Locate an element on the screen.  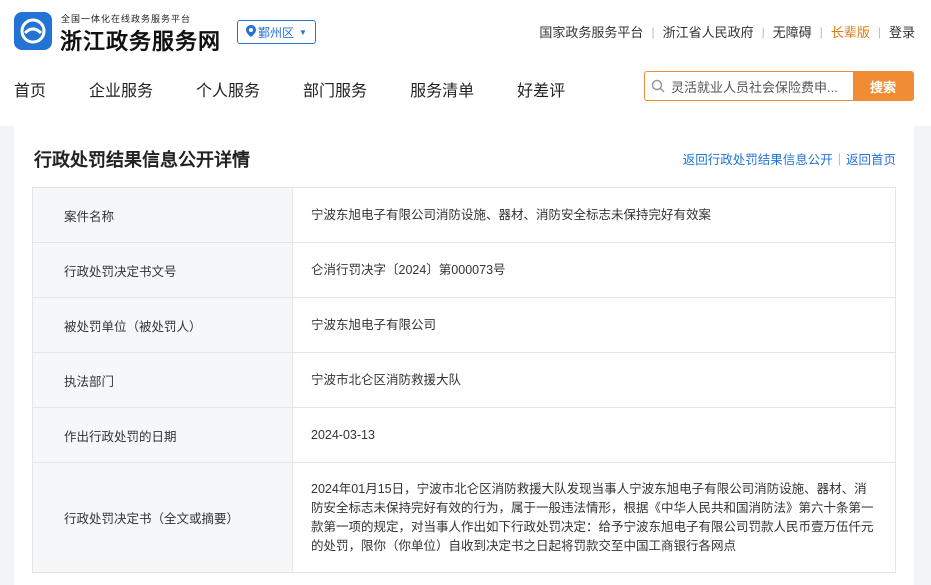
table-row: 行政处罚决定书文号 仑消行罚决字〔2024〕第000073号 is located at coordinates (464, 270).